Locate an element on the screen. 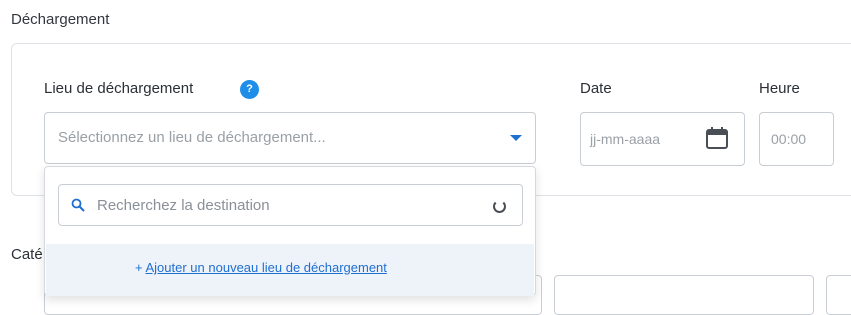  date-label: Date is located at coordinates (596, 88).